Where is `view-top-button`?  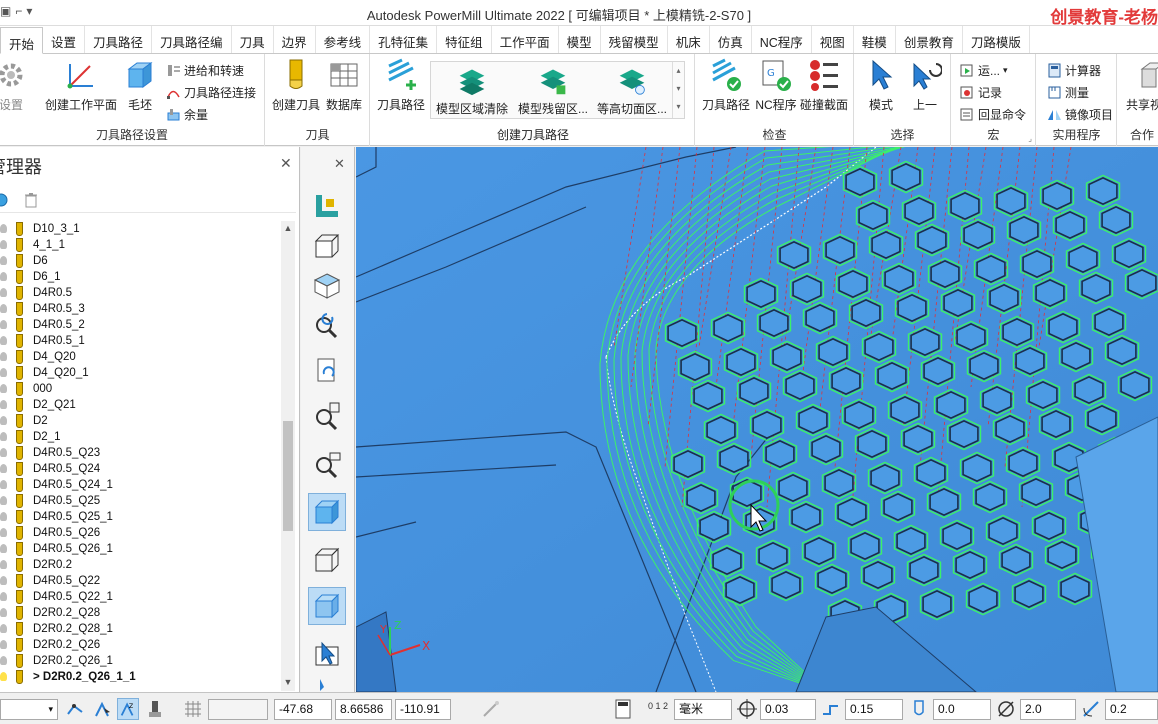 view-top-button is located at coordinates (327, 286).